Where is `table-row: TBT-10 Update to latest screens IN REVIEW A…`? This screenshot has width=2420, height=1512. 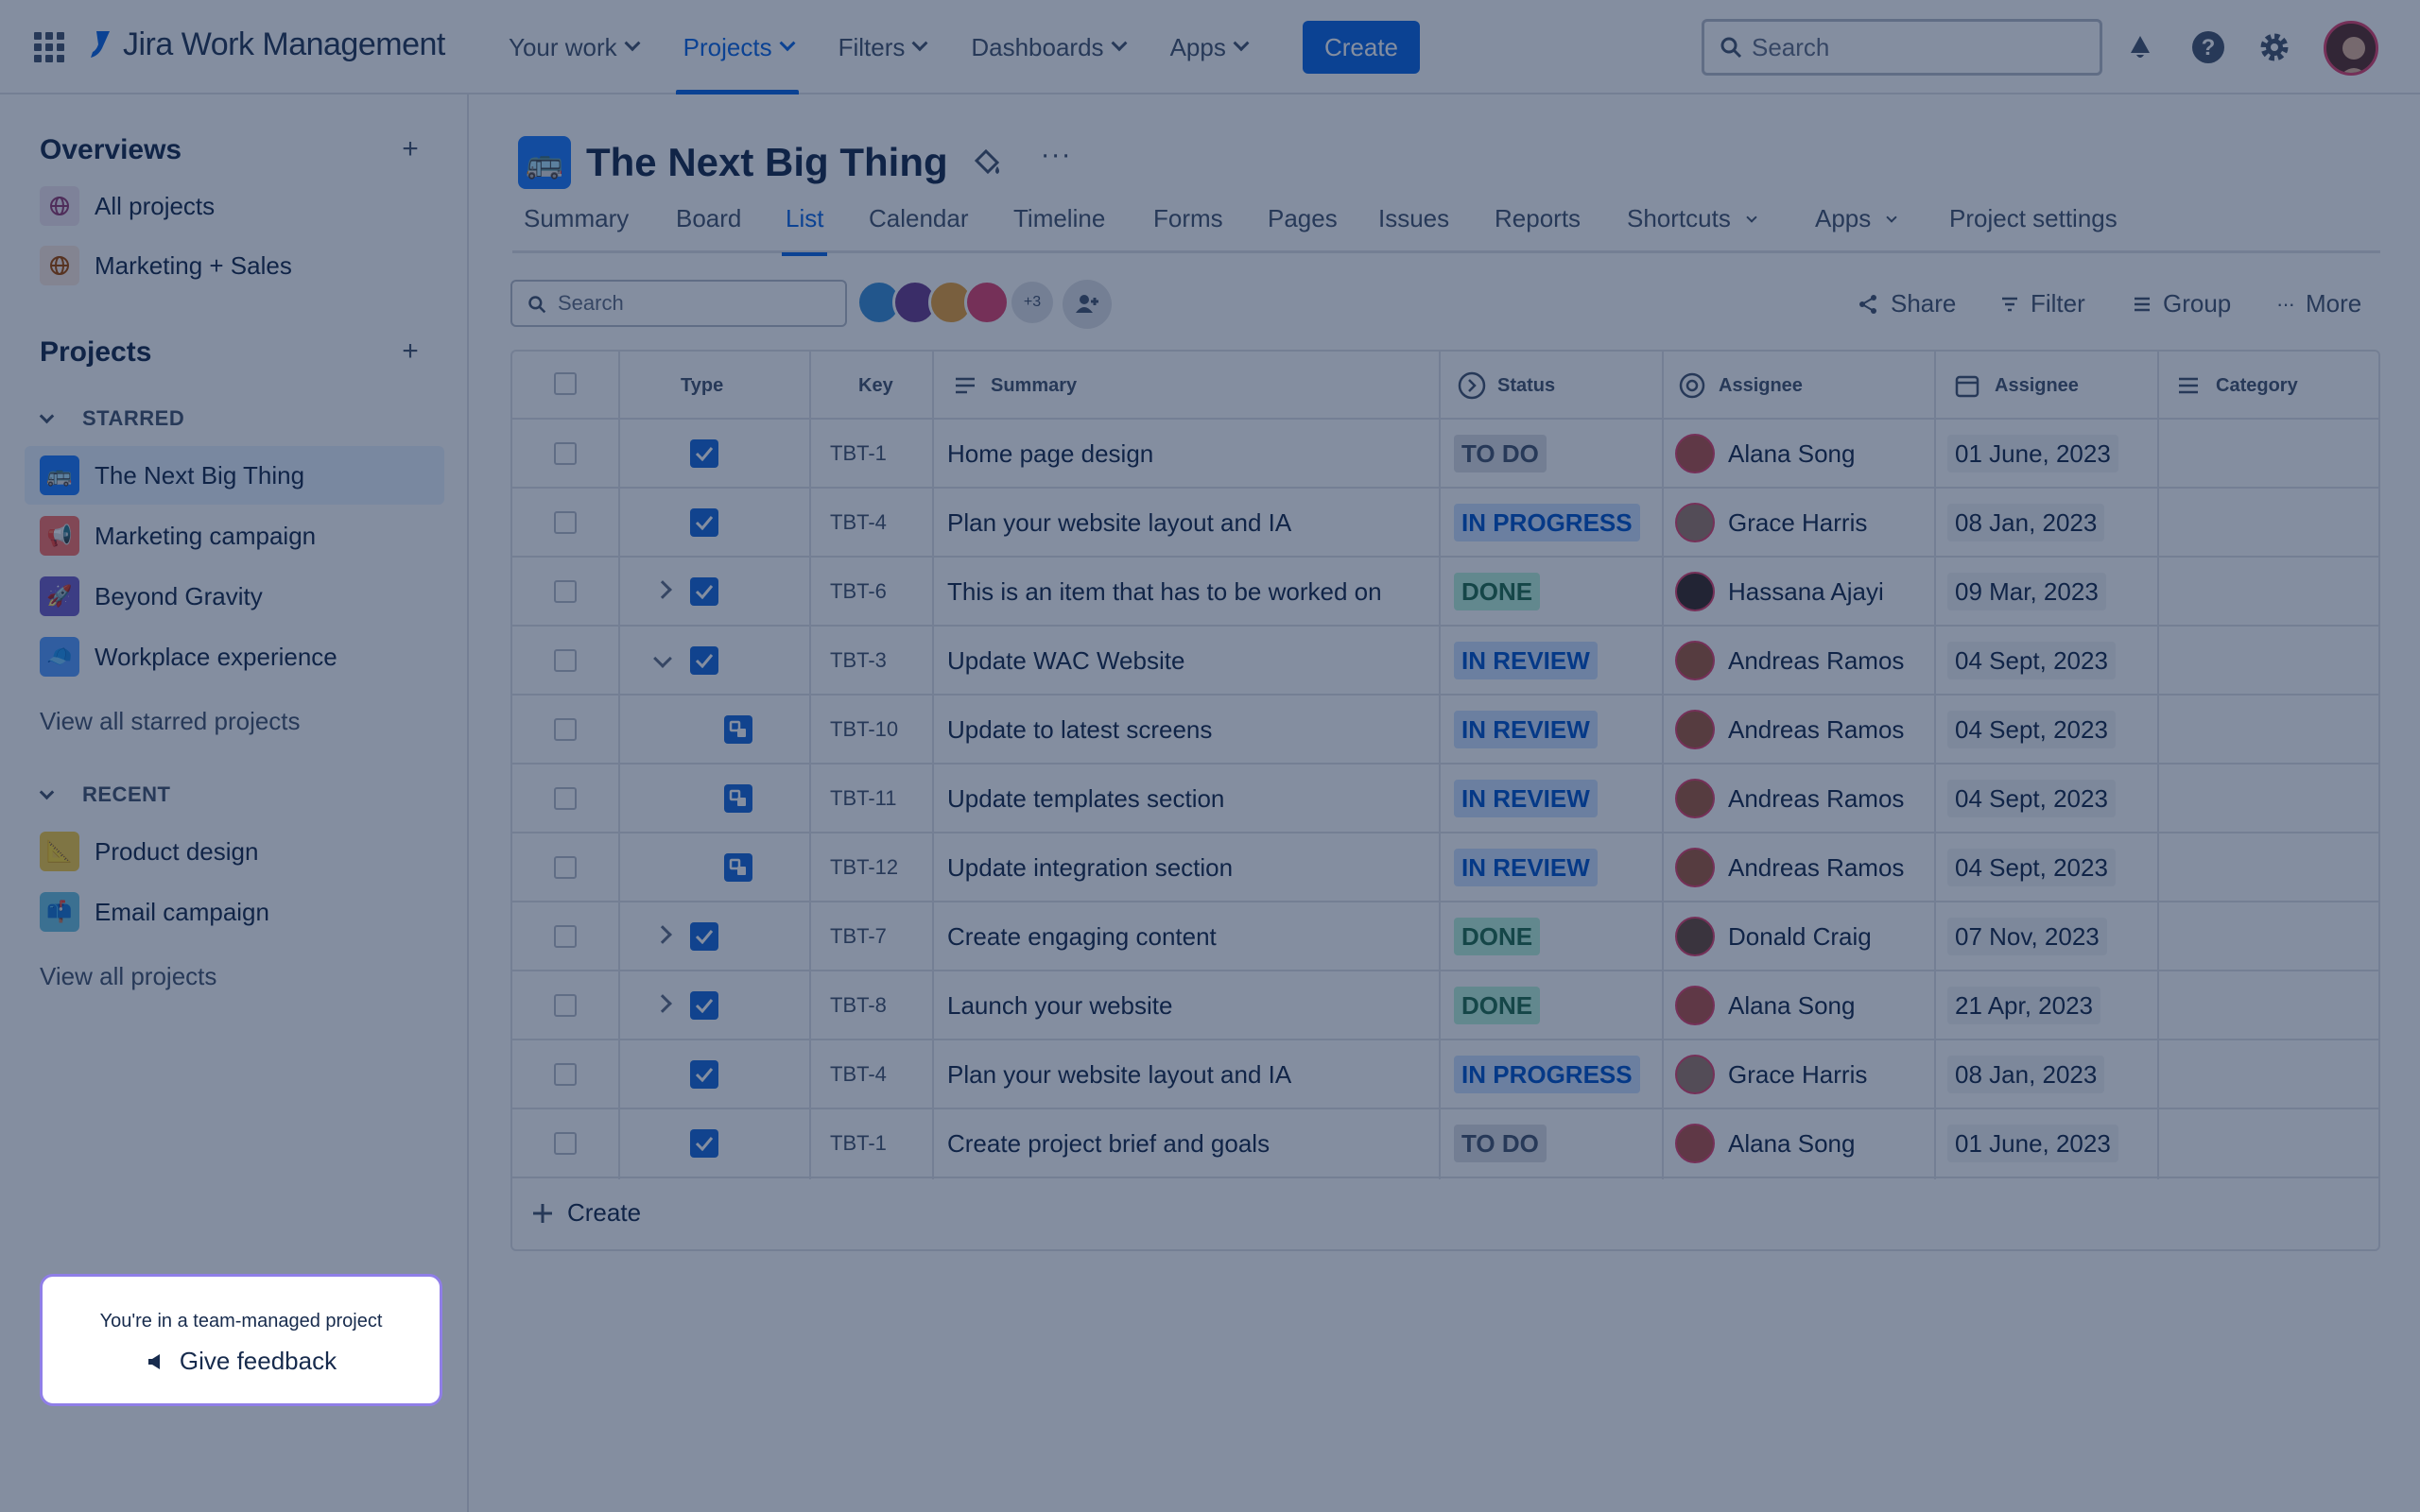 table-row: TBT-10 Update to latest screens IN REVIEW A… is located at coordinates (1445, 730).